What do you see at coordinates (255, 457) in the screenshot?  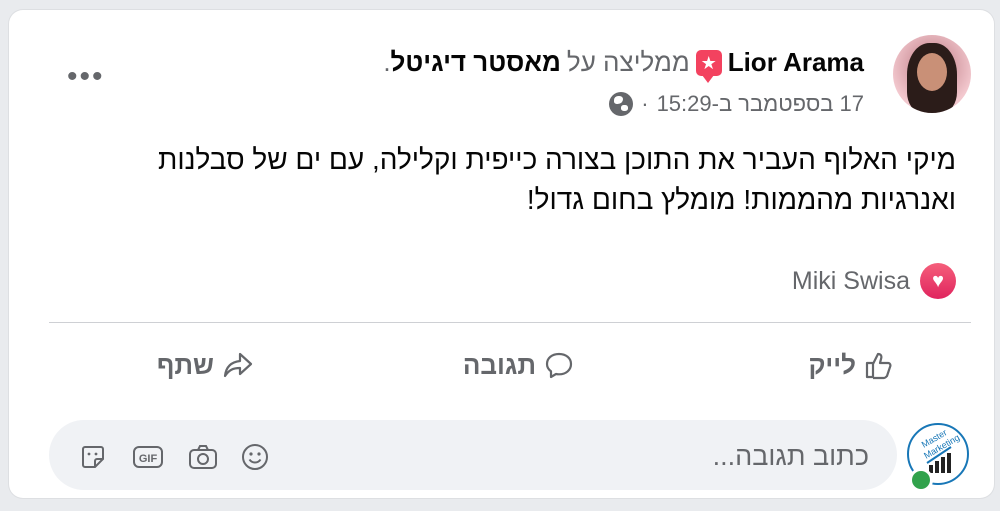 I see `emoji-icon` at bounding box center [255, 457].